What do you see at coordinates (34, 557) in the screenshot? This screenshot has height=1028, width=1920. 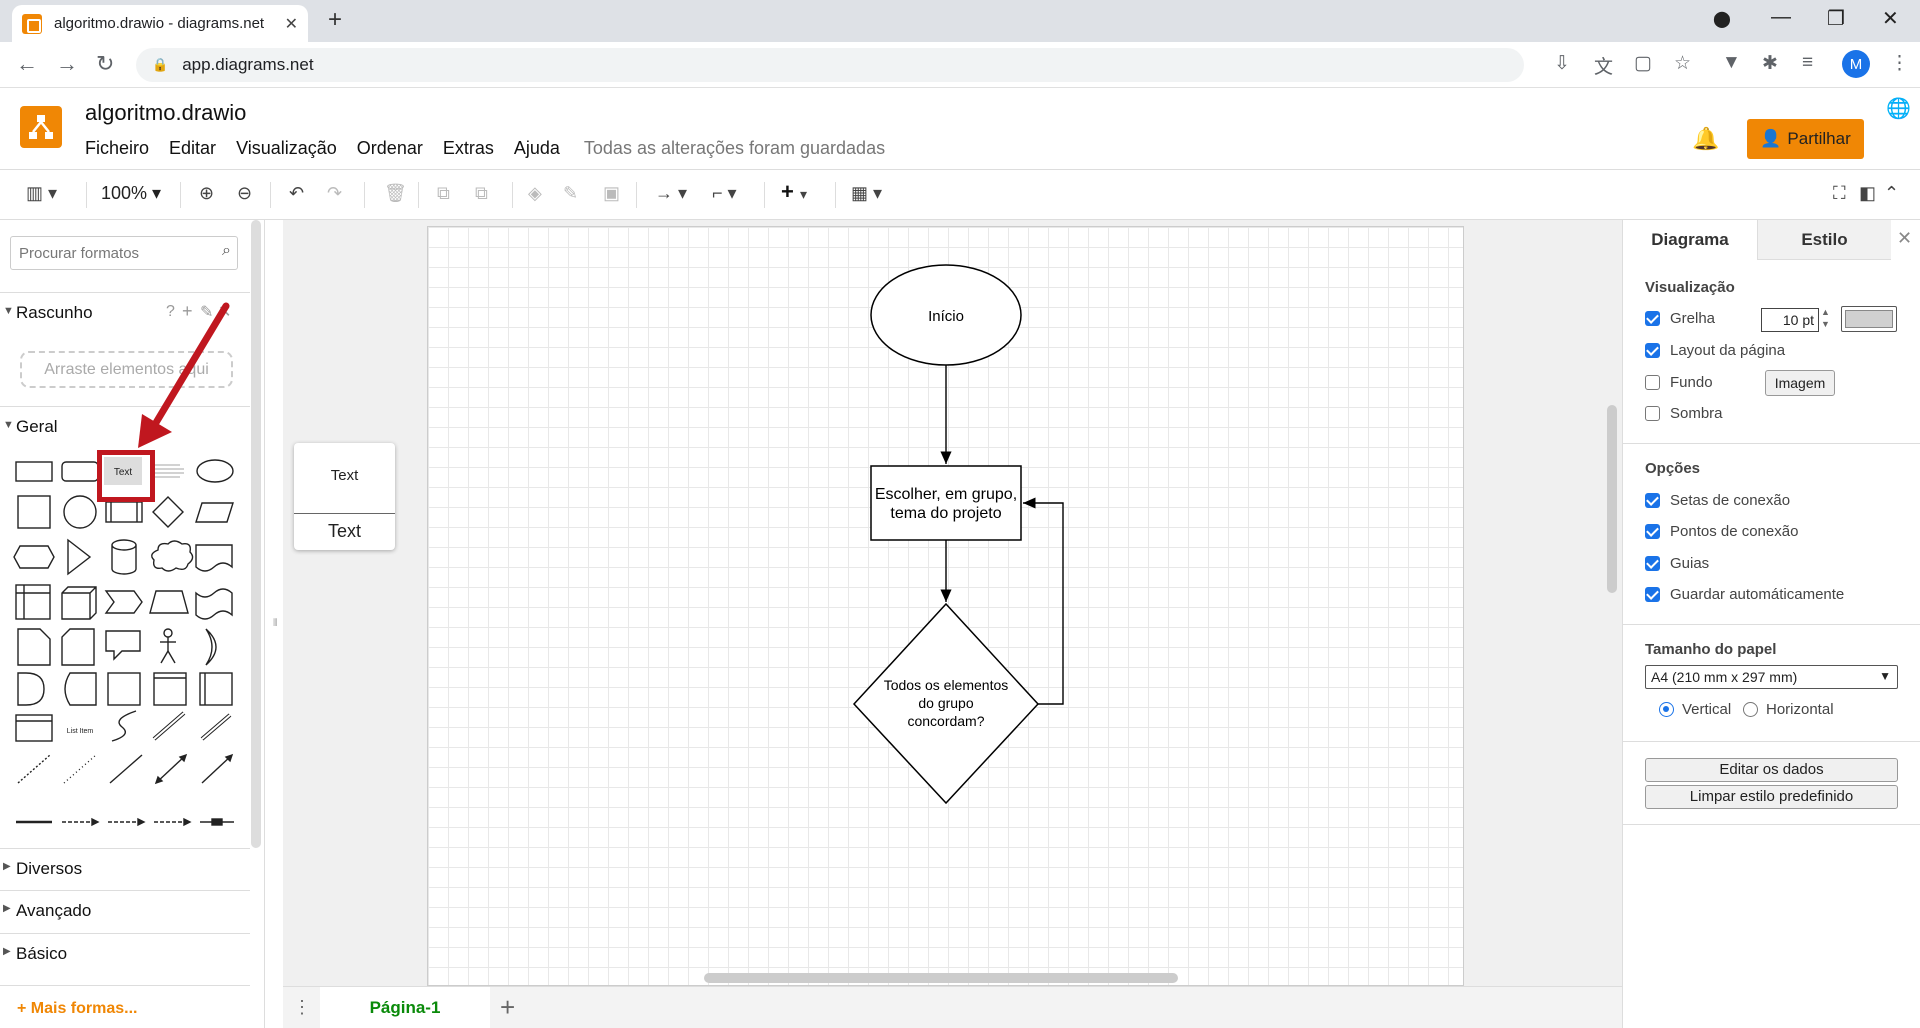 I see `hexagon-shape` at bounding box center [34, 557].